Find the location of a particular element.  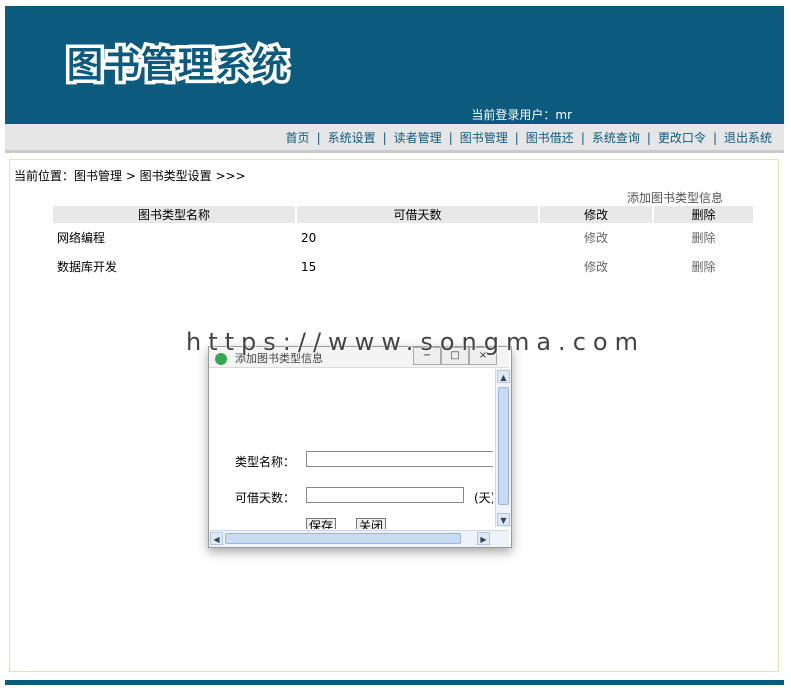

horizontal-scroll-thumb is located at coordinates (343, 538).